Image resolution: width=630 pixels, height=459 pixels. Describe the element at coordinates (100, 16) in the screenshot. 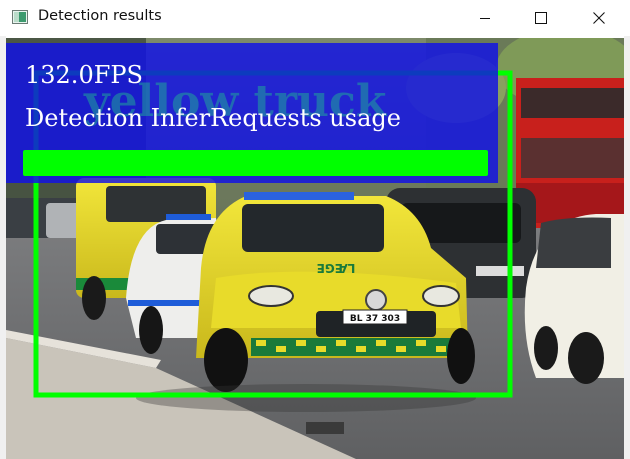

I see `window-title: Detection results` at that location.